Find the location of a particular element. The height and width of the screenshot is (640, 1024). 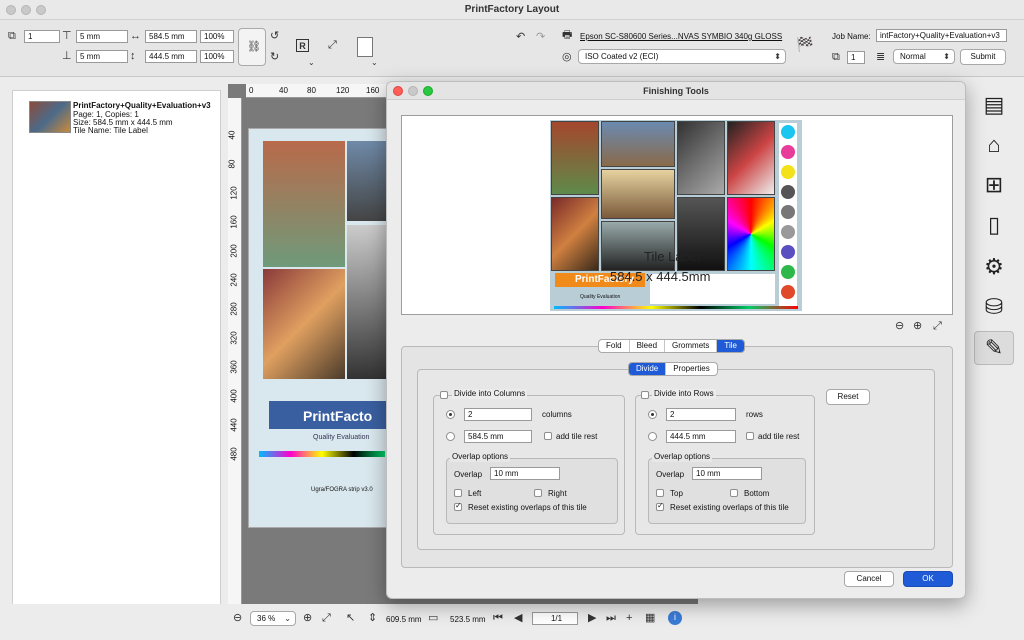

columns-size-field: 584.5 mm is located at coordinates (498, 436).